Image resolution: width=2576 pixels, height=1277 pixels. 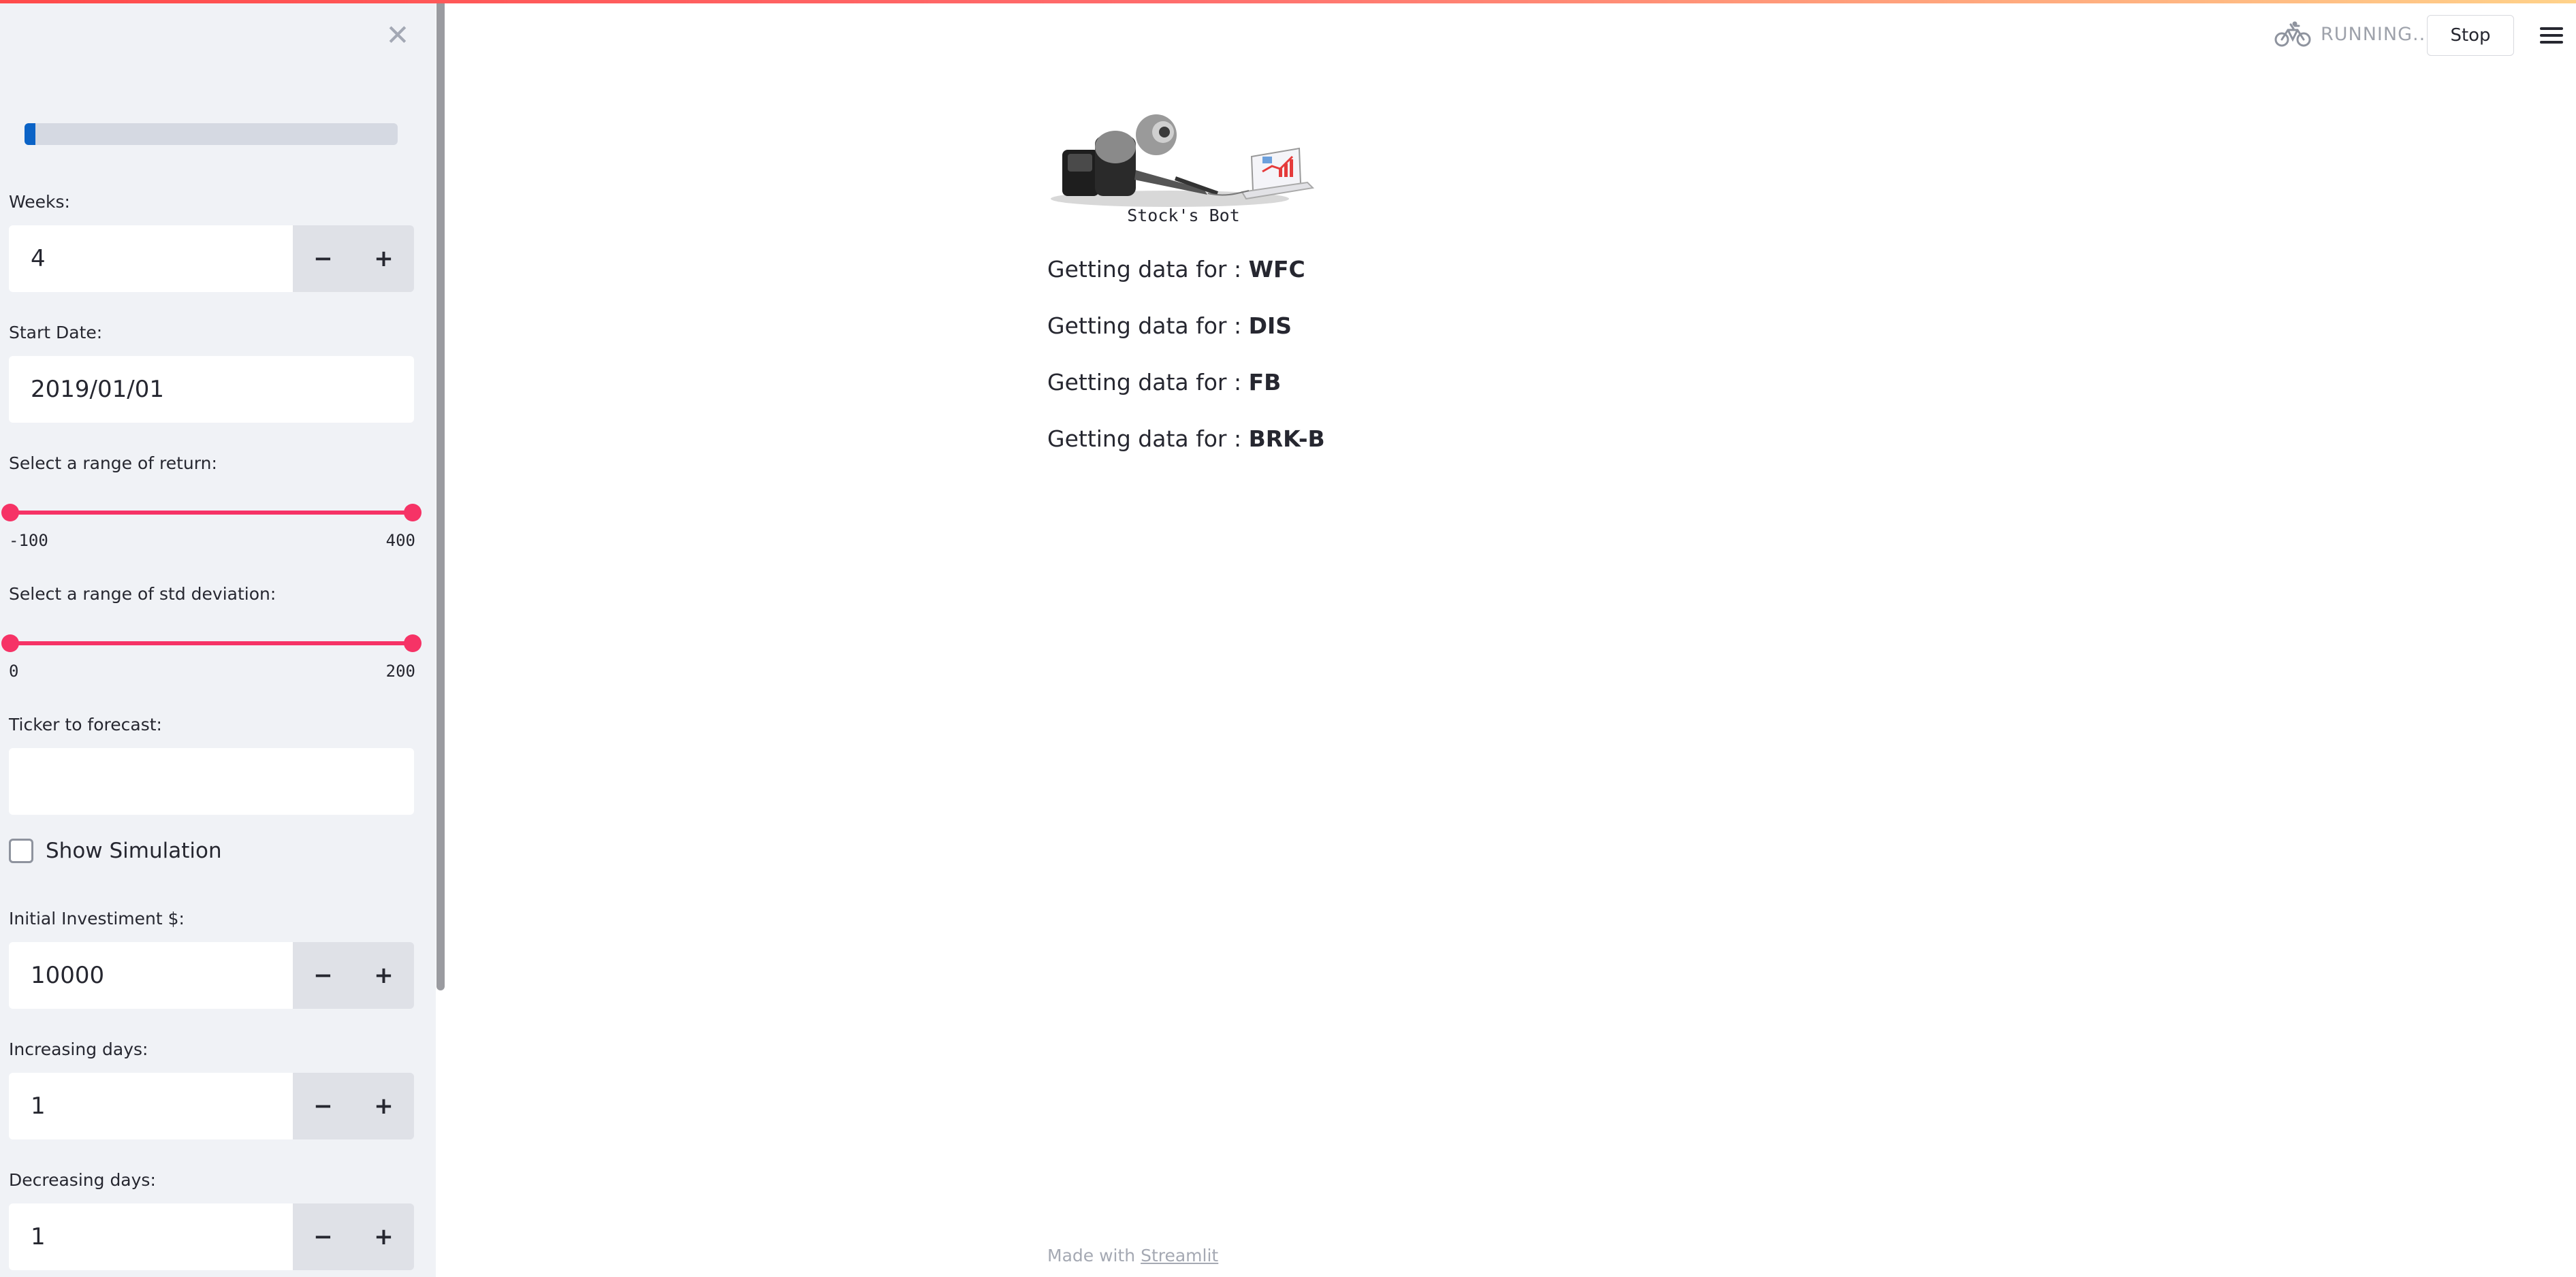 What do you see at coordinates (134, 851) in the screenshot?
I see `show-simulation-label: Show Simulation` at bounding box center [134, 851].